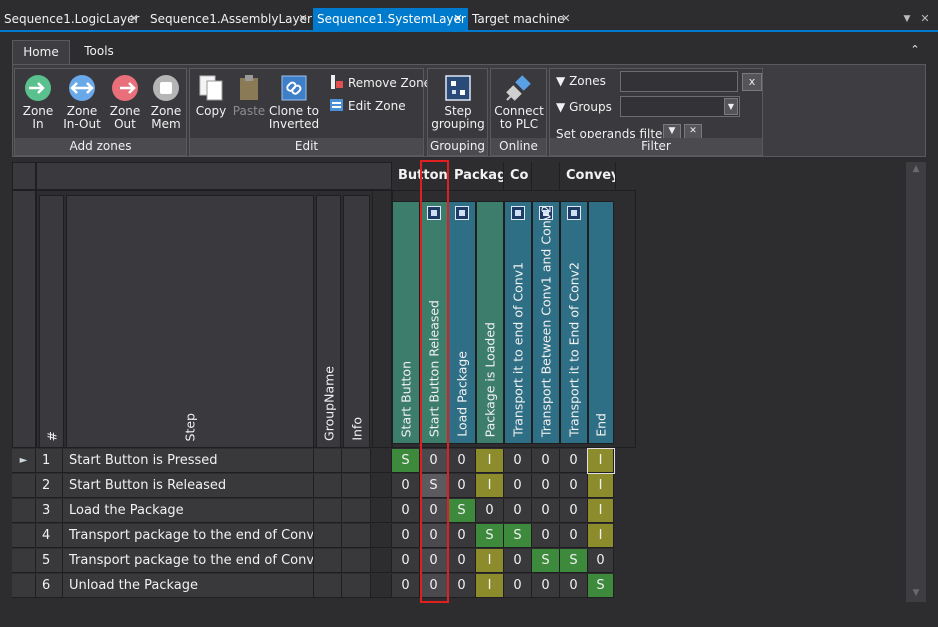 The width and height of the screenshot is (938, 627). What do you see at coordinates (51, 321) in the screenshot?
I see `col-header-num: #` at bounding box center [51, 321].